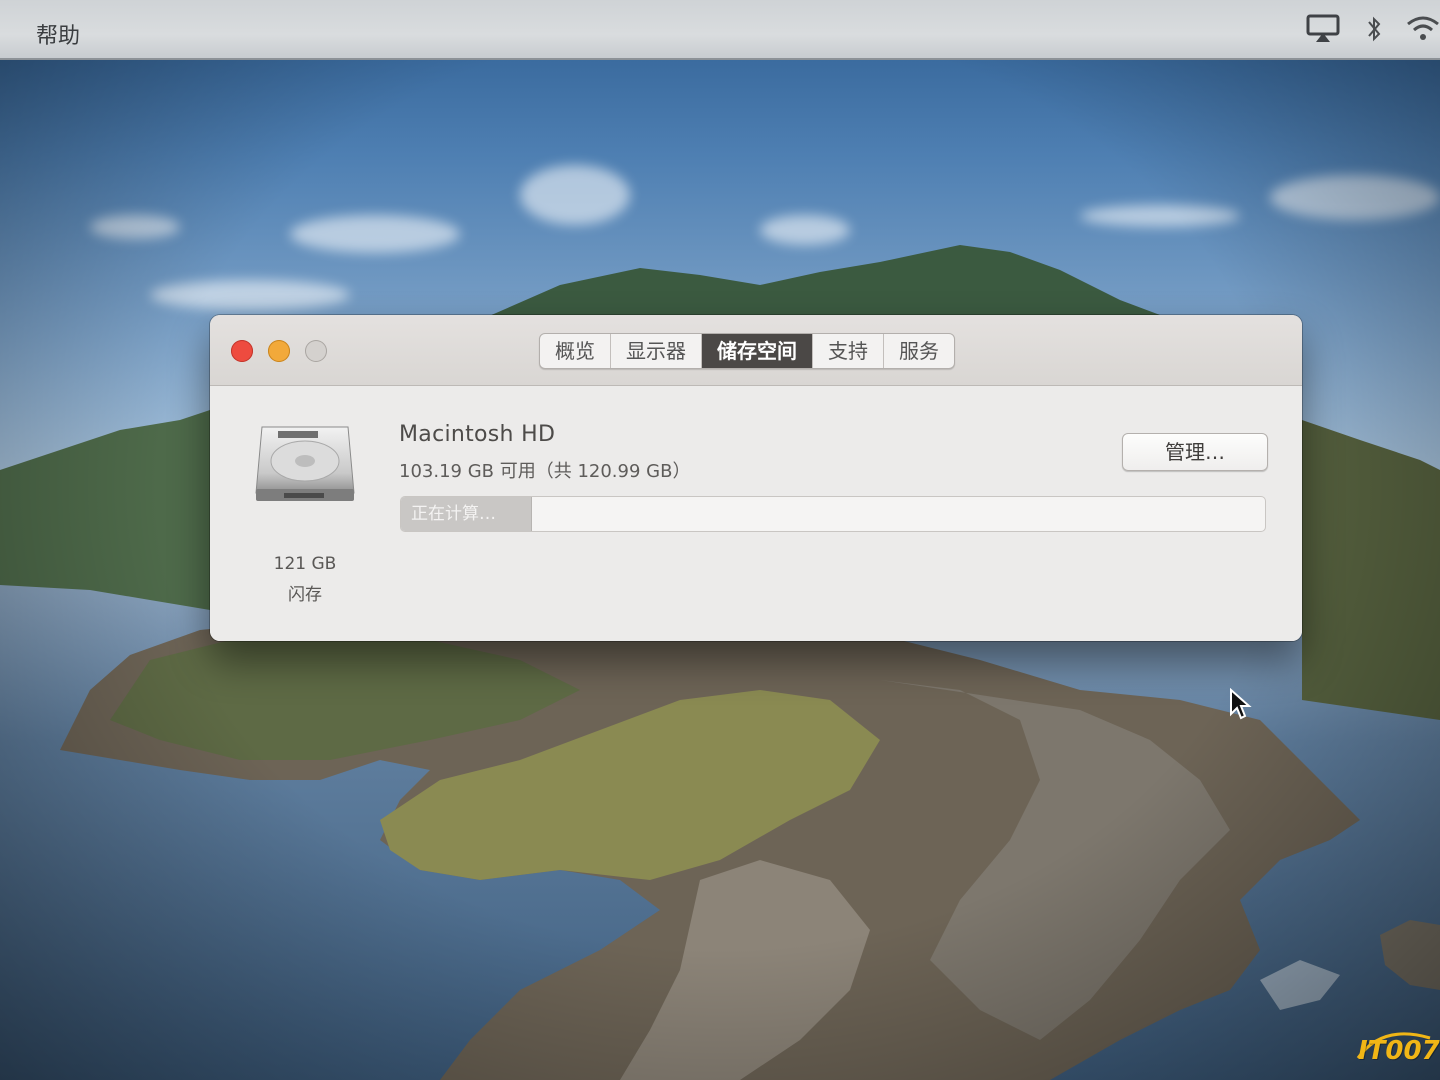  Describe the element at coordinates (848, 351) in the screenshot. I see `tab-support: 支持` at that location.